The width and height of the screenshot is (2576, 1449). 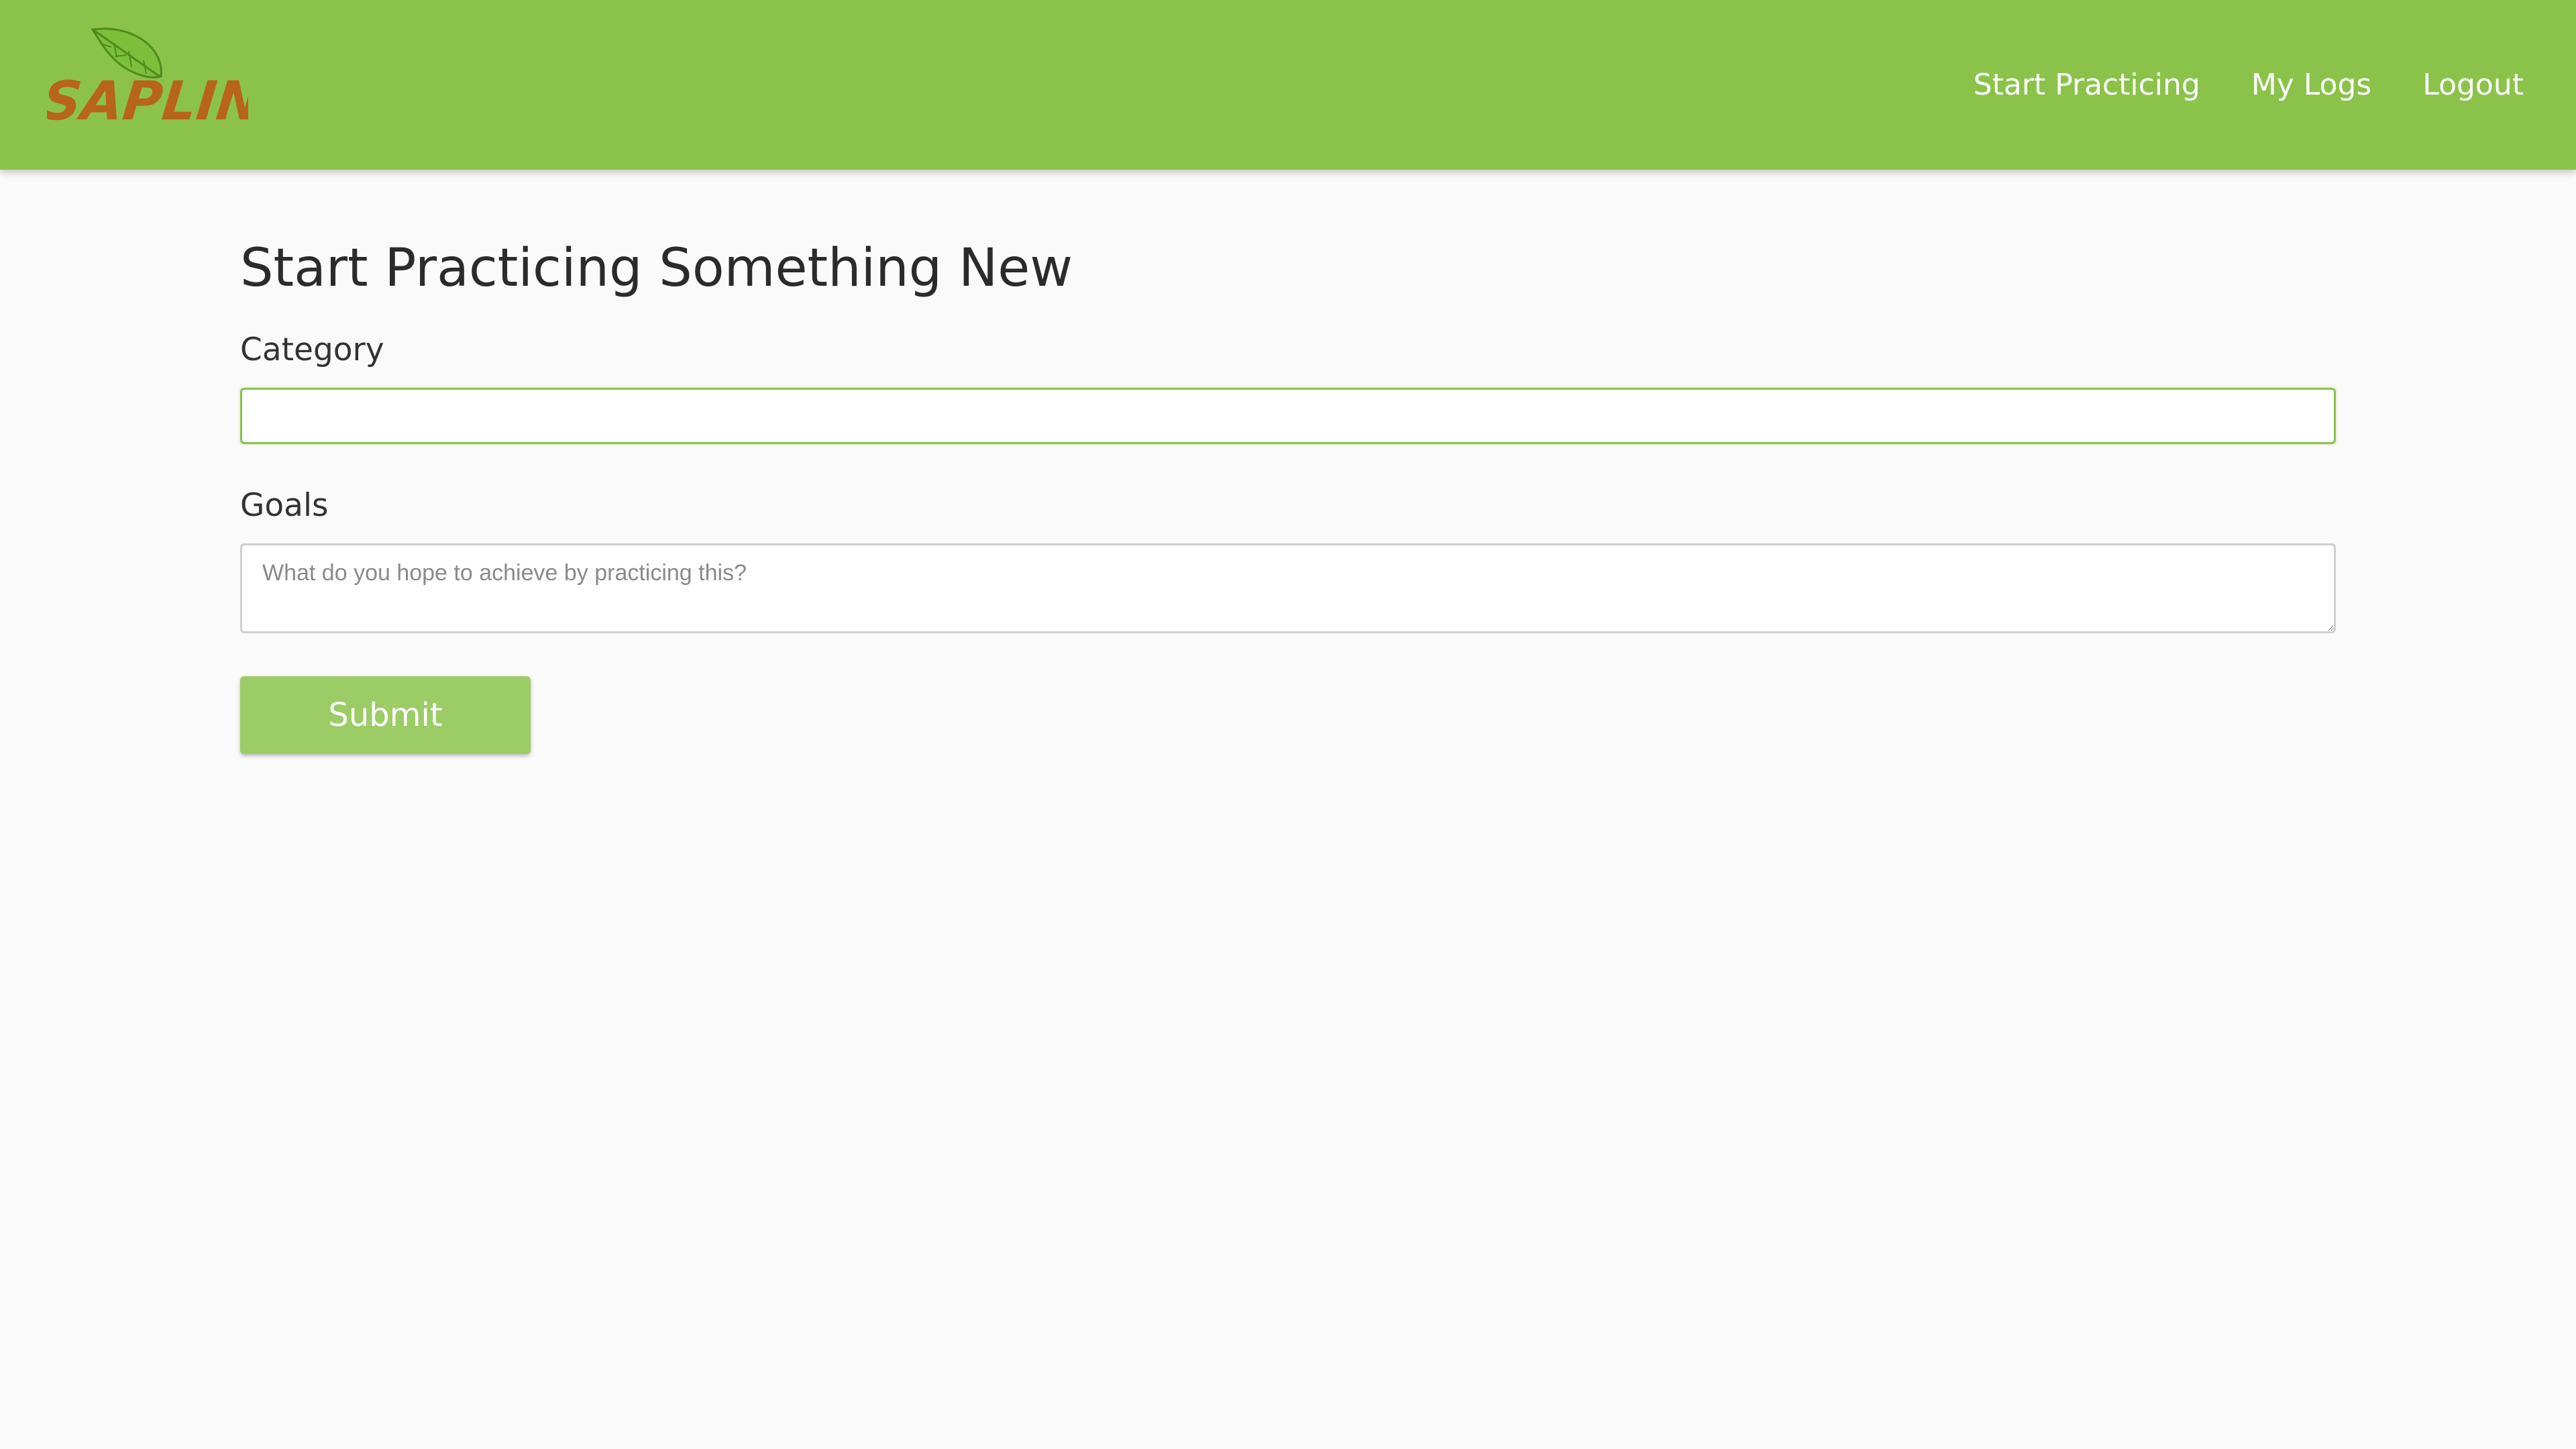 I want to click on nav-logout: Logout, so click(x=2473, y=85).